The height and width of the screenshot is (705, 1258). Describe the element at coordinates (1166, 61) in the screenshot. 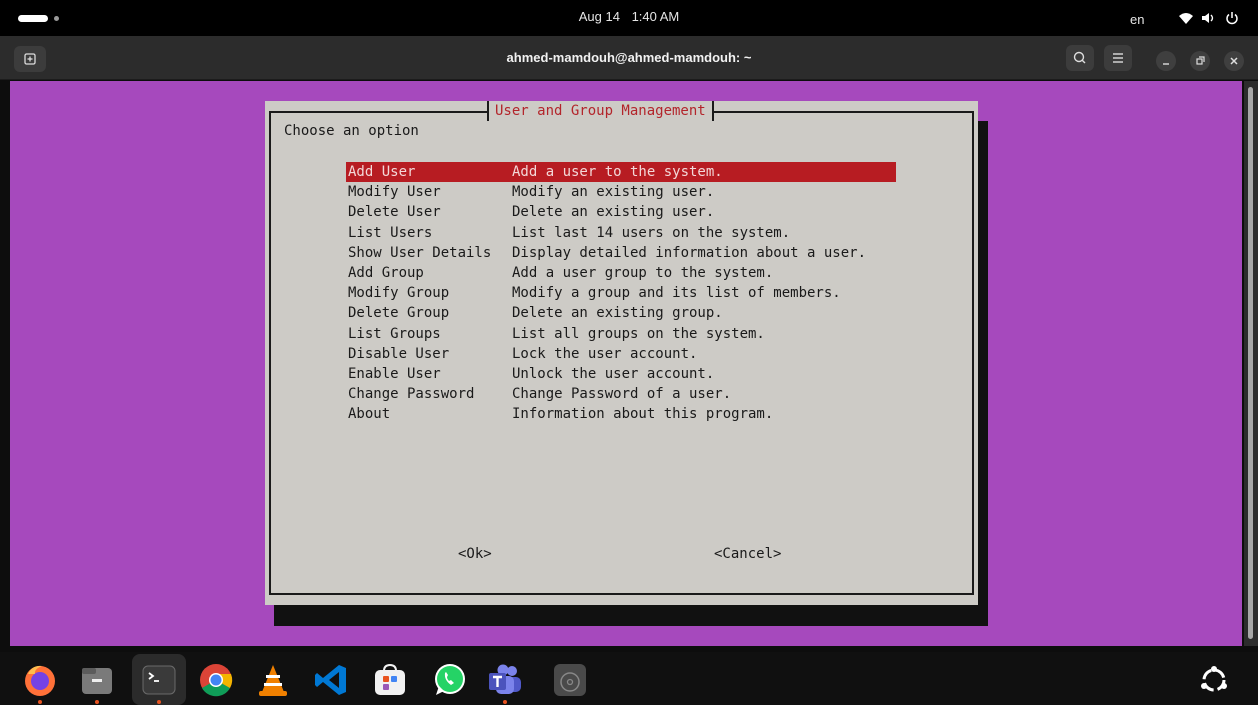

I see `minimize-button` at that location.